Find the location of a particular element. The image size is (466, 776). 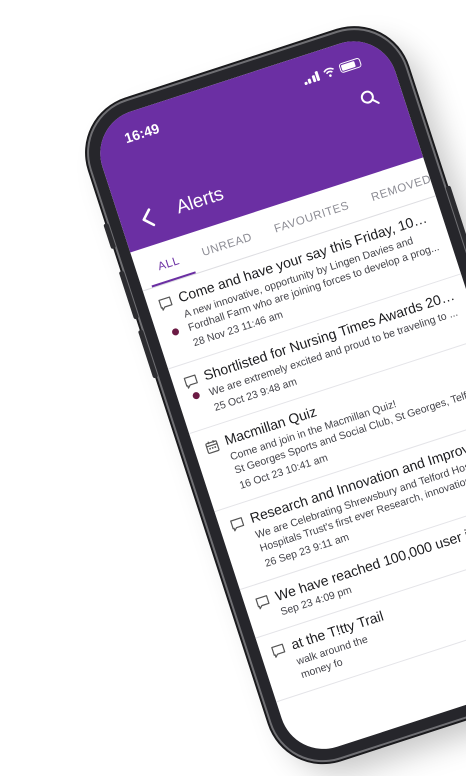

page-title: Alerts is located at coordinates (200, 201).